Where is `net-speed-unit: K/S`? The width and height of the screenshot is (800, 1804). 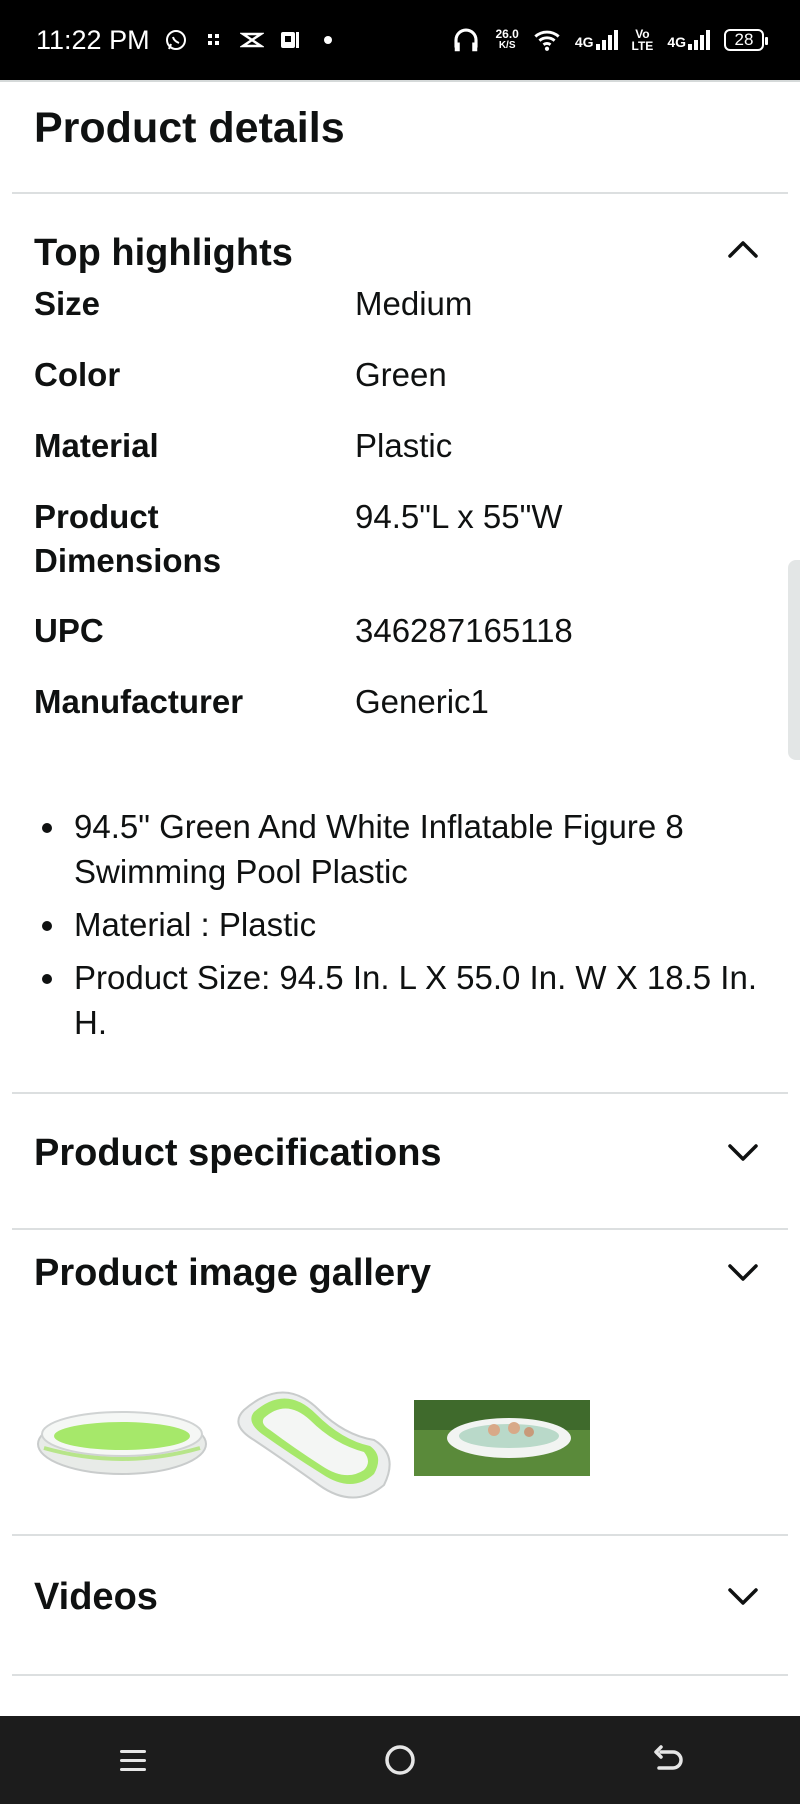
net-speed-unit: K/S is located at coordinates (507, 45).